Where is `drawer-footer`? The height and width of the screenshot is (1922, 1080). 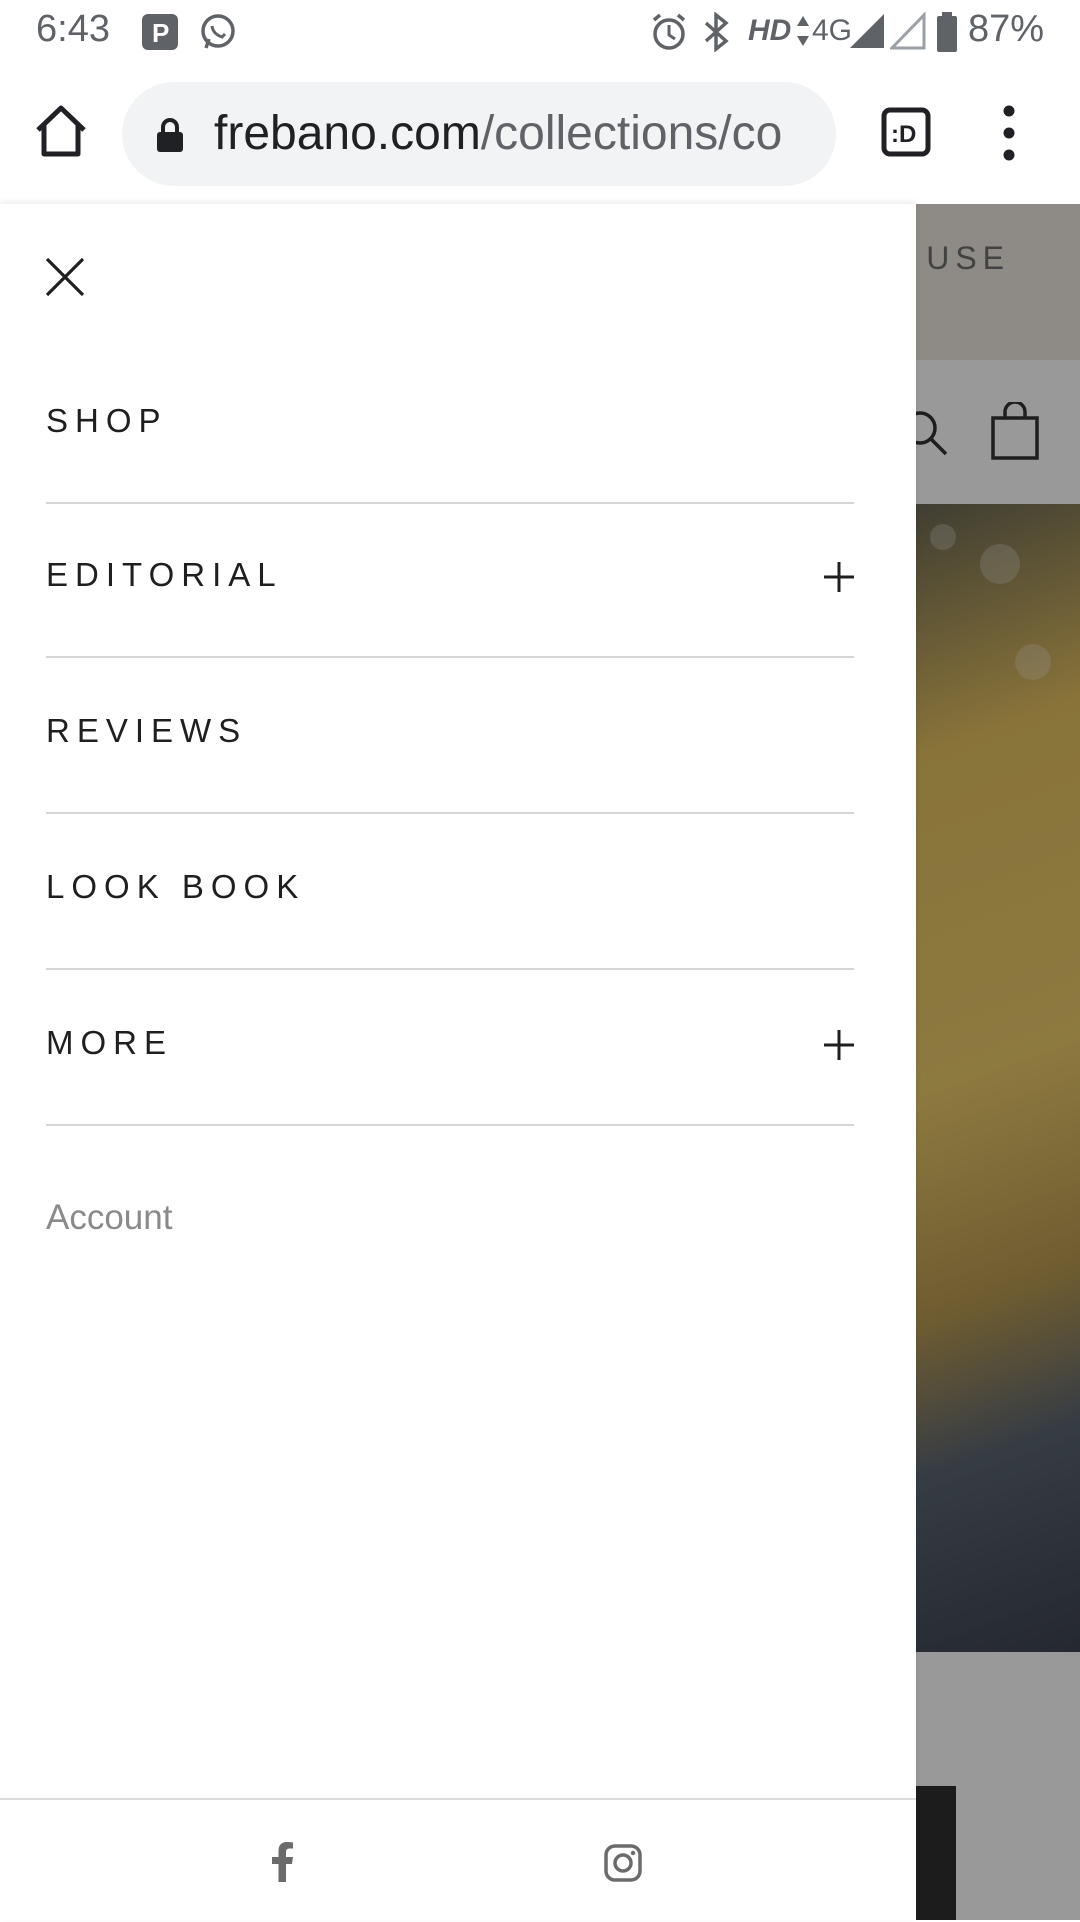 drawer-footer is located at coordinates (458, 1860).